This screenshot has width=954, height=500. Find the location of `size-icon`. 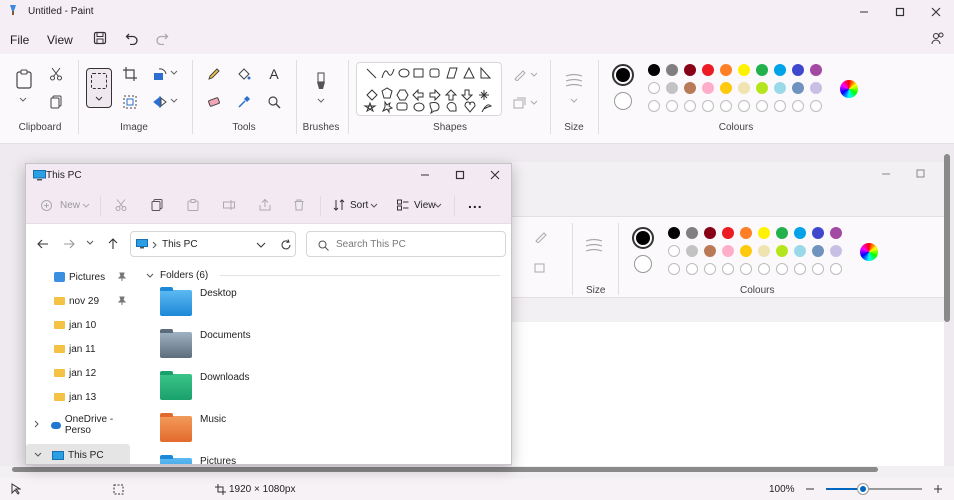

size-icon is located at coordinates (574, 81).